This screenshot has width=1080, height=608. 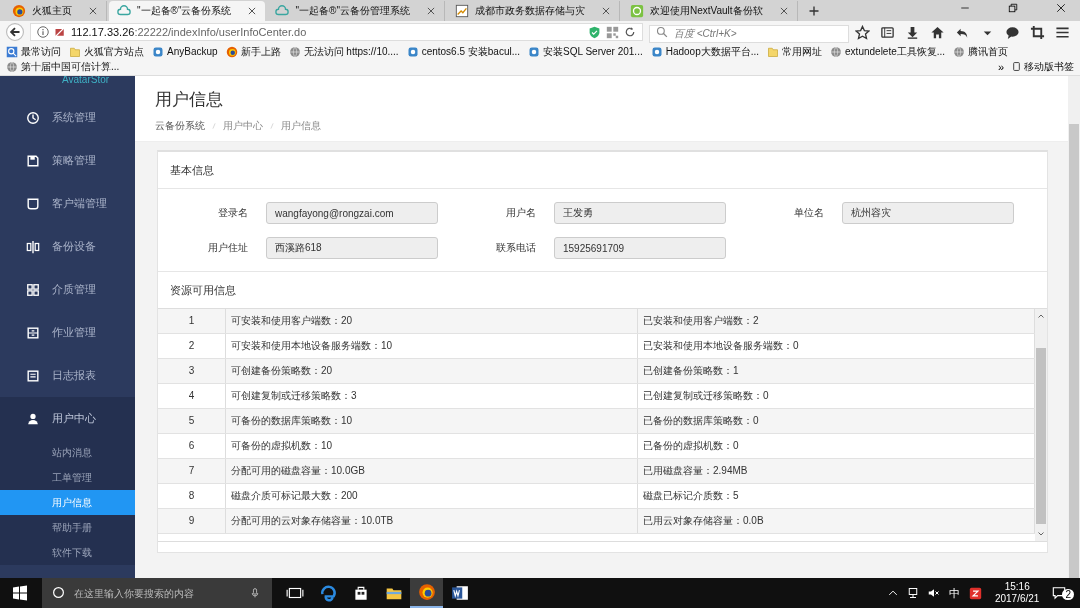 What do you see at coordinates (67, 332) in the screenshot?
I see `sidebar-item: 作业管理` at bounding box center [67, 332].